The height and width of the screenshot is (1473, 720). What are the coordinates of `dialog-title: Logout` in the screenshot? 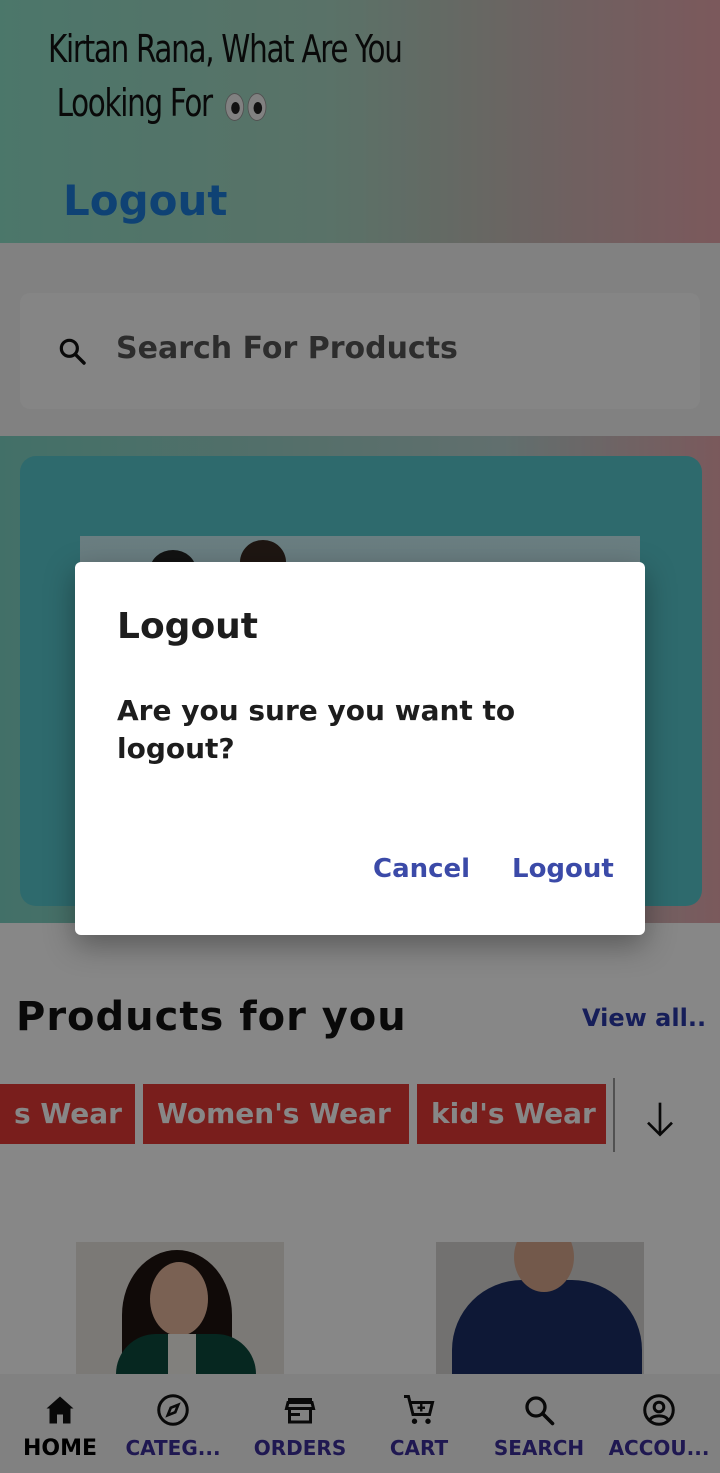 It's located at (188, 626).